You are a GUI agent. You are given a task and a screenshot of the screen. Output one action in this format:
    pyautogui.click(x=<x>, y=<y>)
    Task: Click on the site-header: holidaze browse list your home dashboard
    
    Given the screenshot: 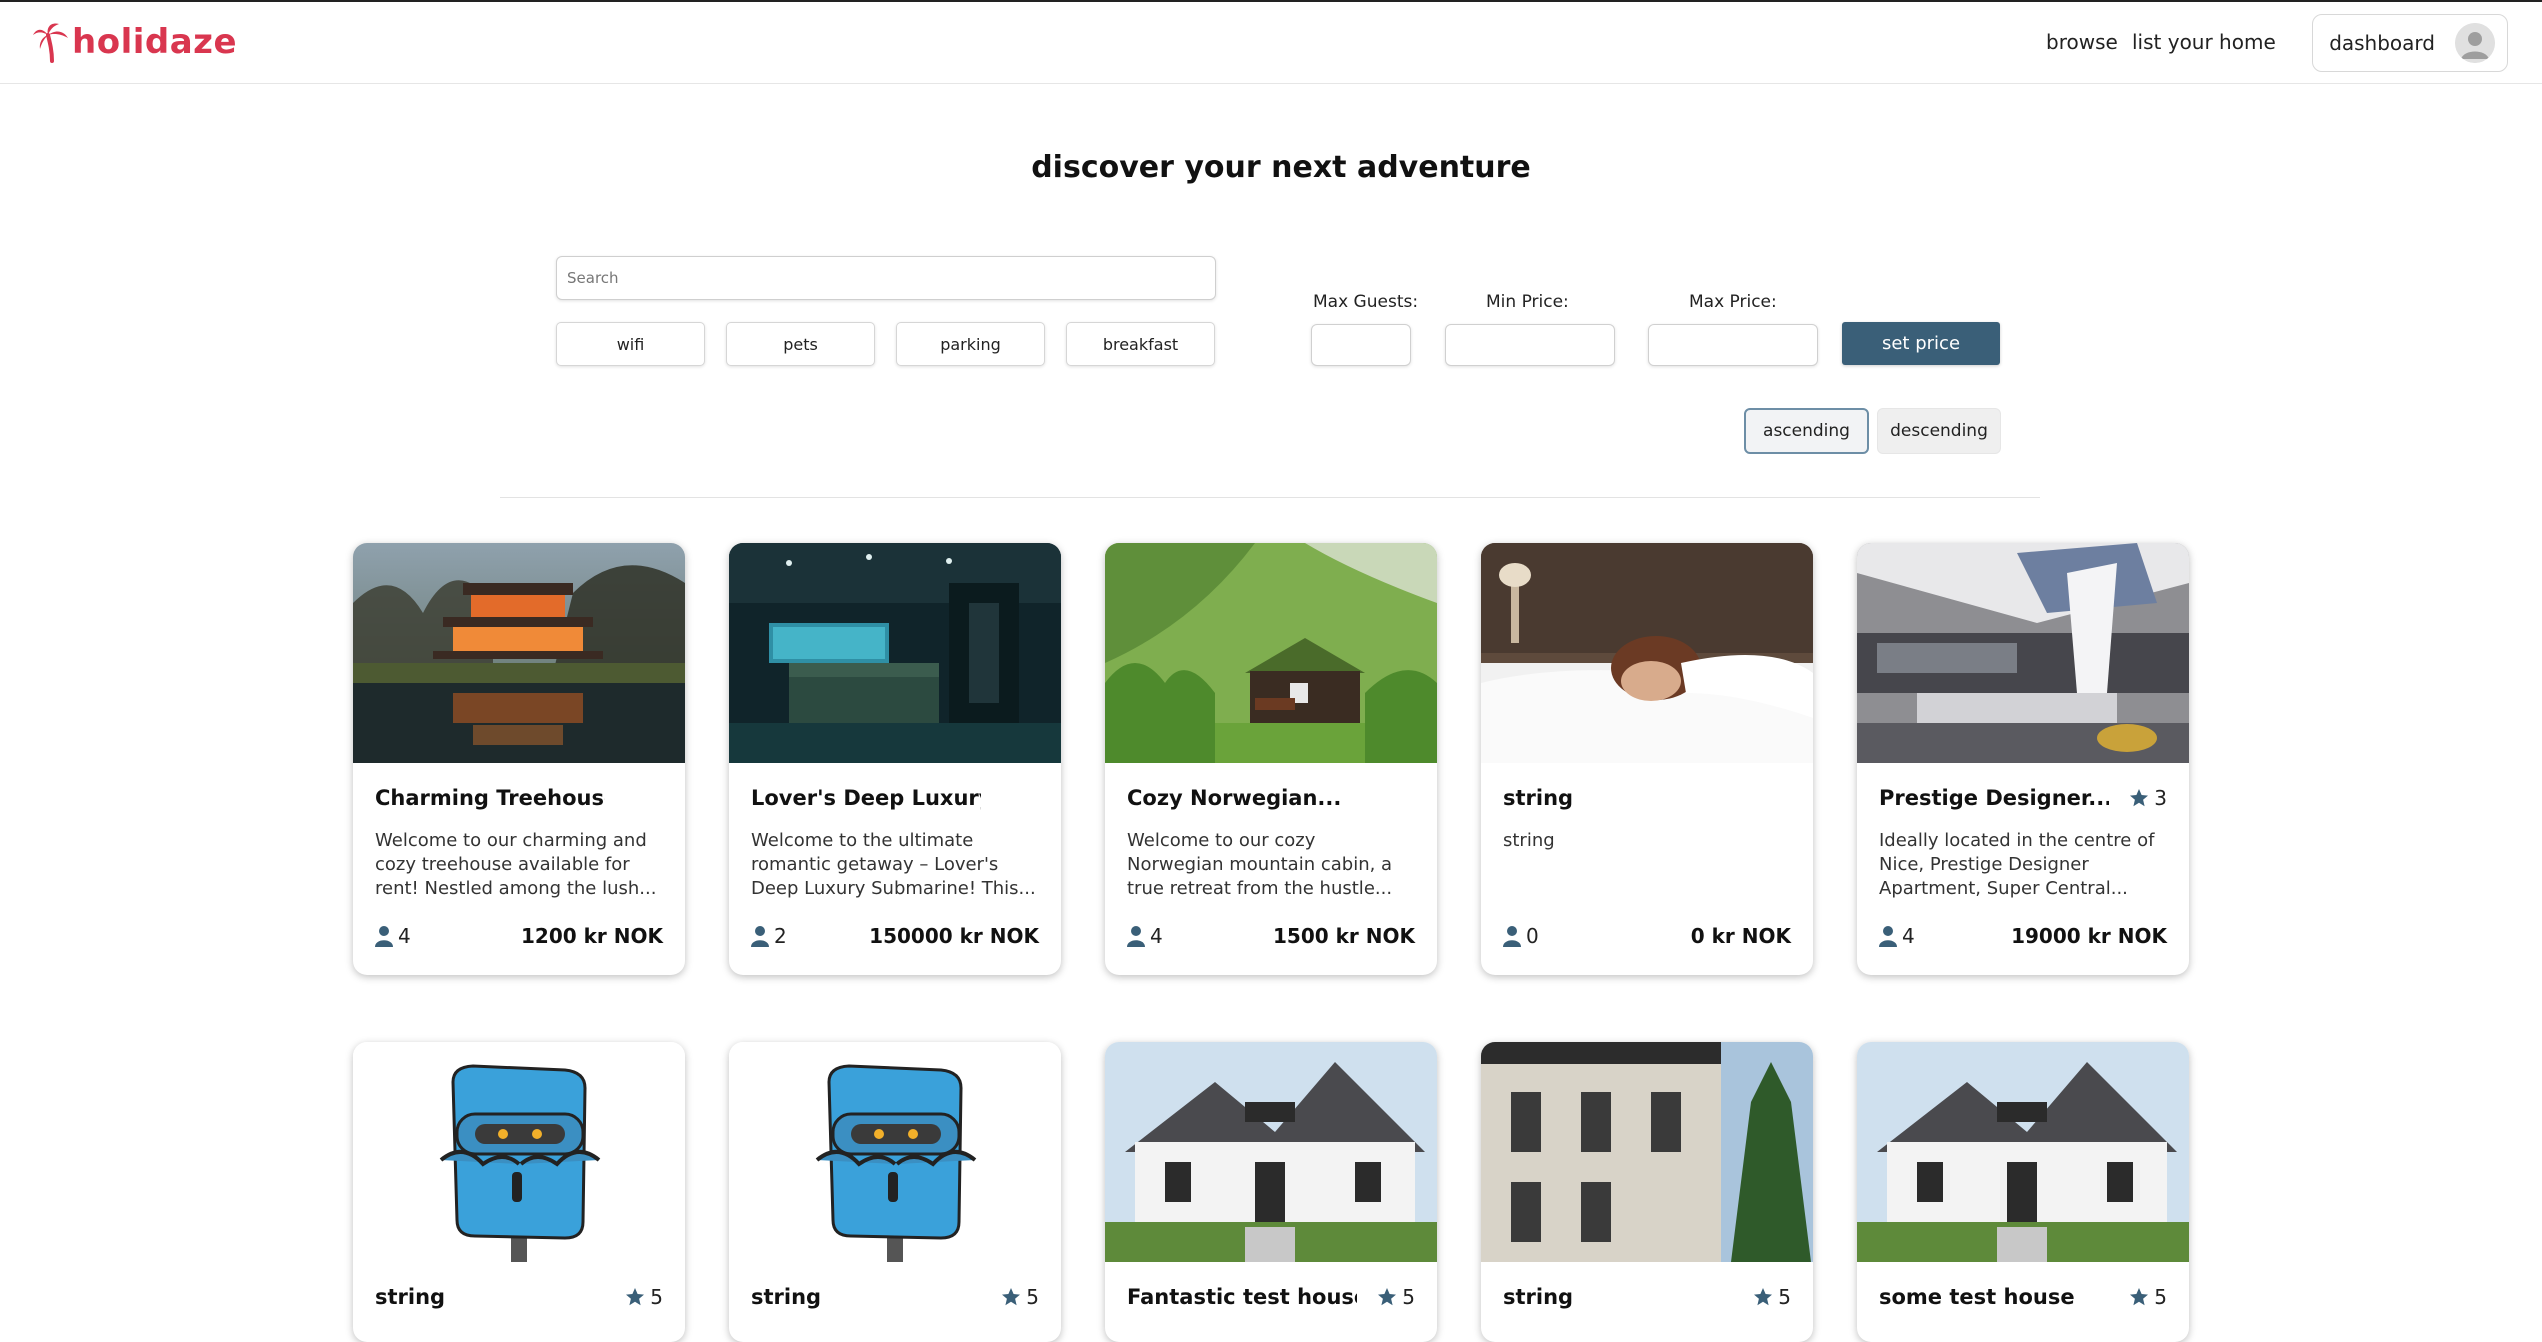 What is the action you would take?
    pyautogui.click(x=1271, y=43)
    